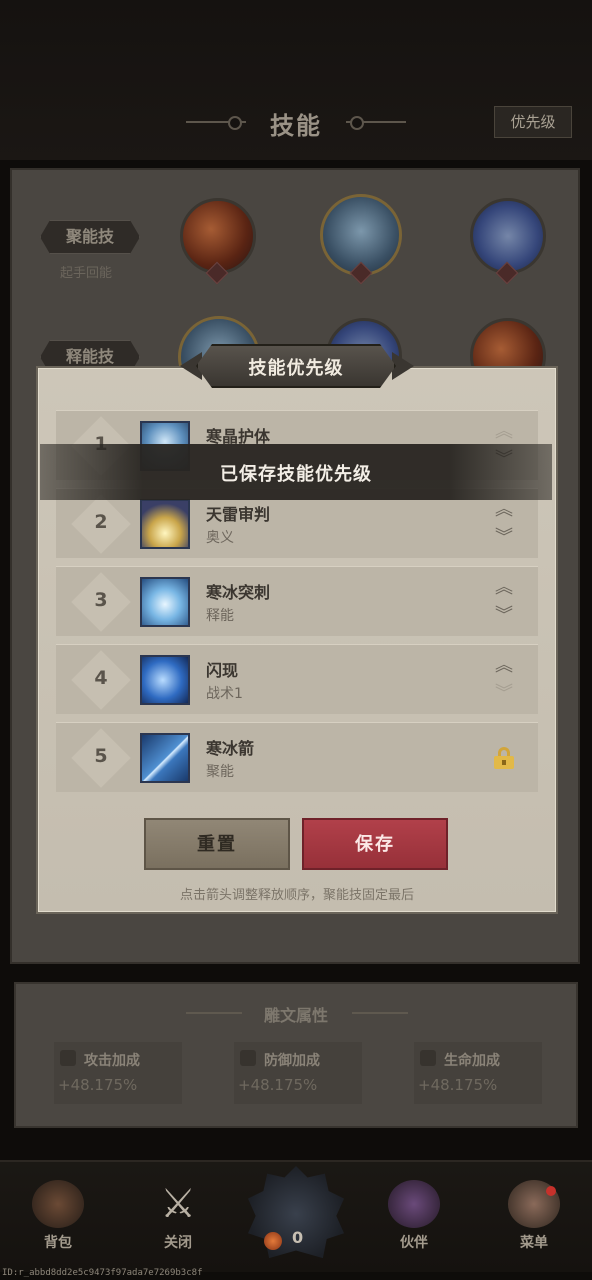  What do you see at coordinates (222, 670) in the screenshot?
I see `skill-name: 闪现` at bounding box center [222, 670].